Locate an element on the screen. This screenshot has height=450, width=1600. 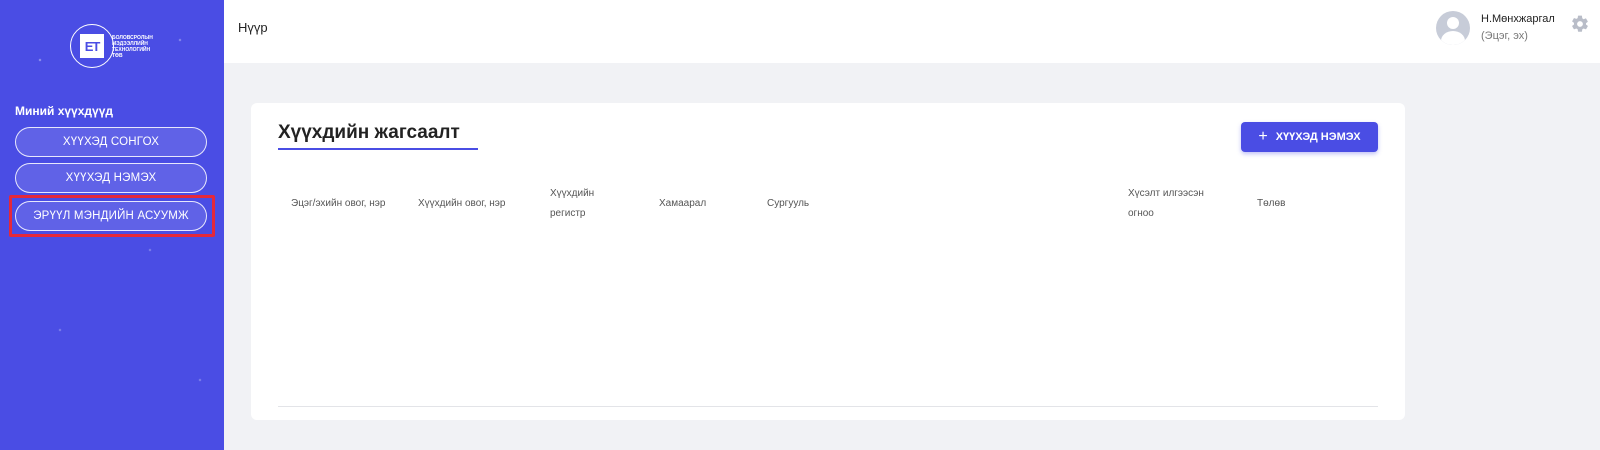
user-role: (Эцэг, эх) is located at coordinates (1504, 36).